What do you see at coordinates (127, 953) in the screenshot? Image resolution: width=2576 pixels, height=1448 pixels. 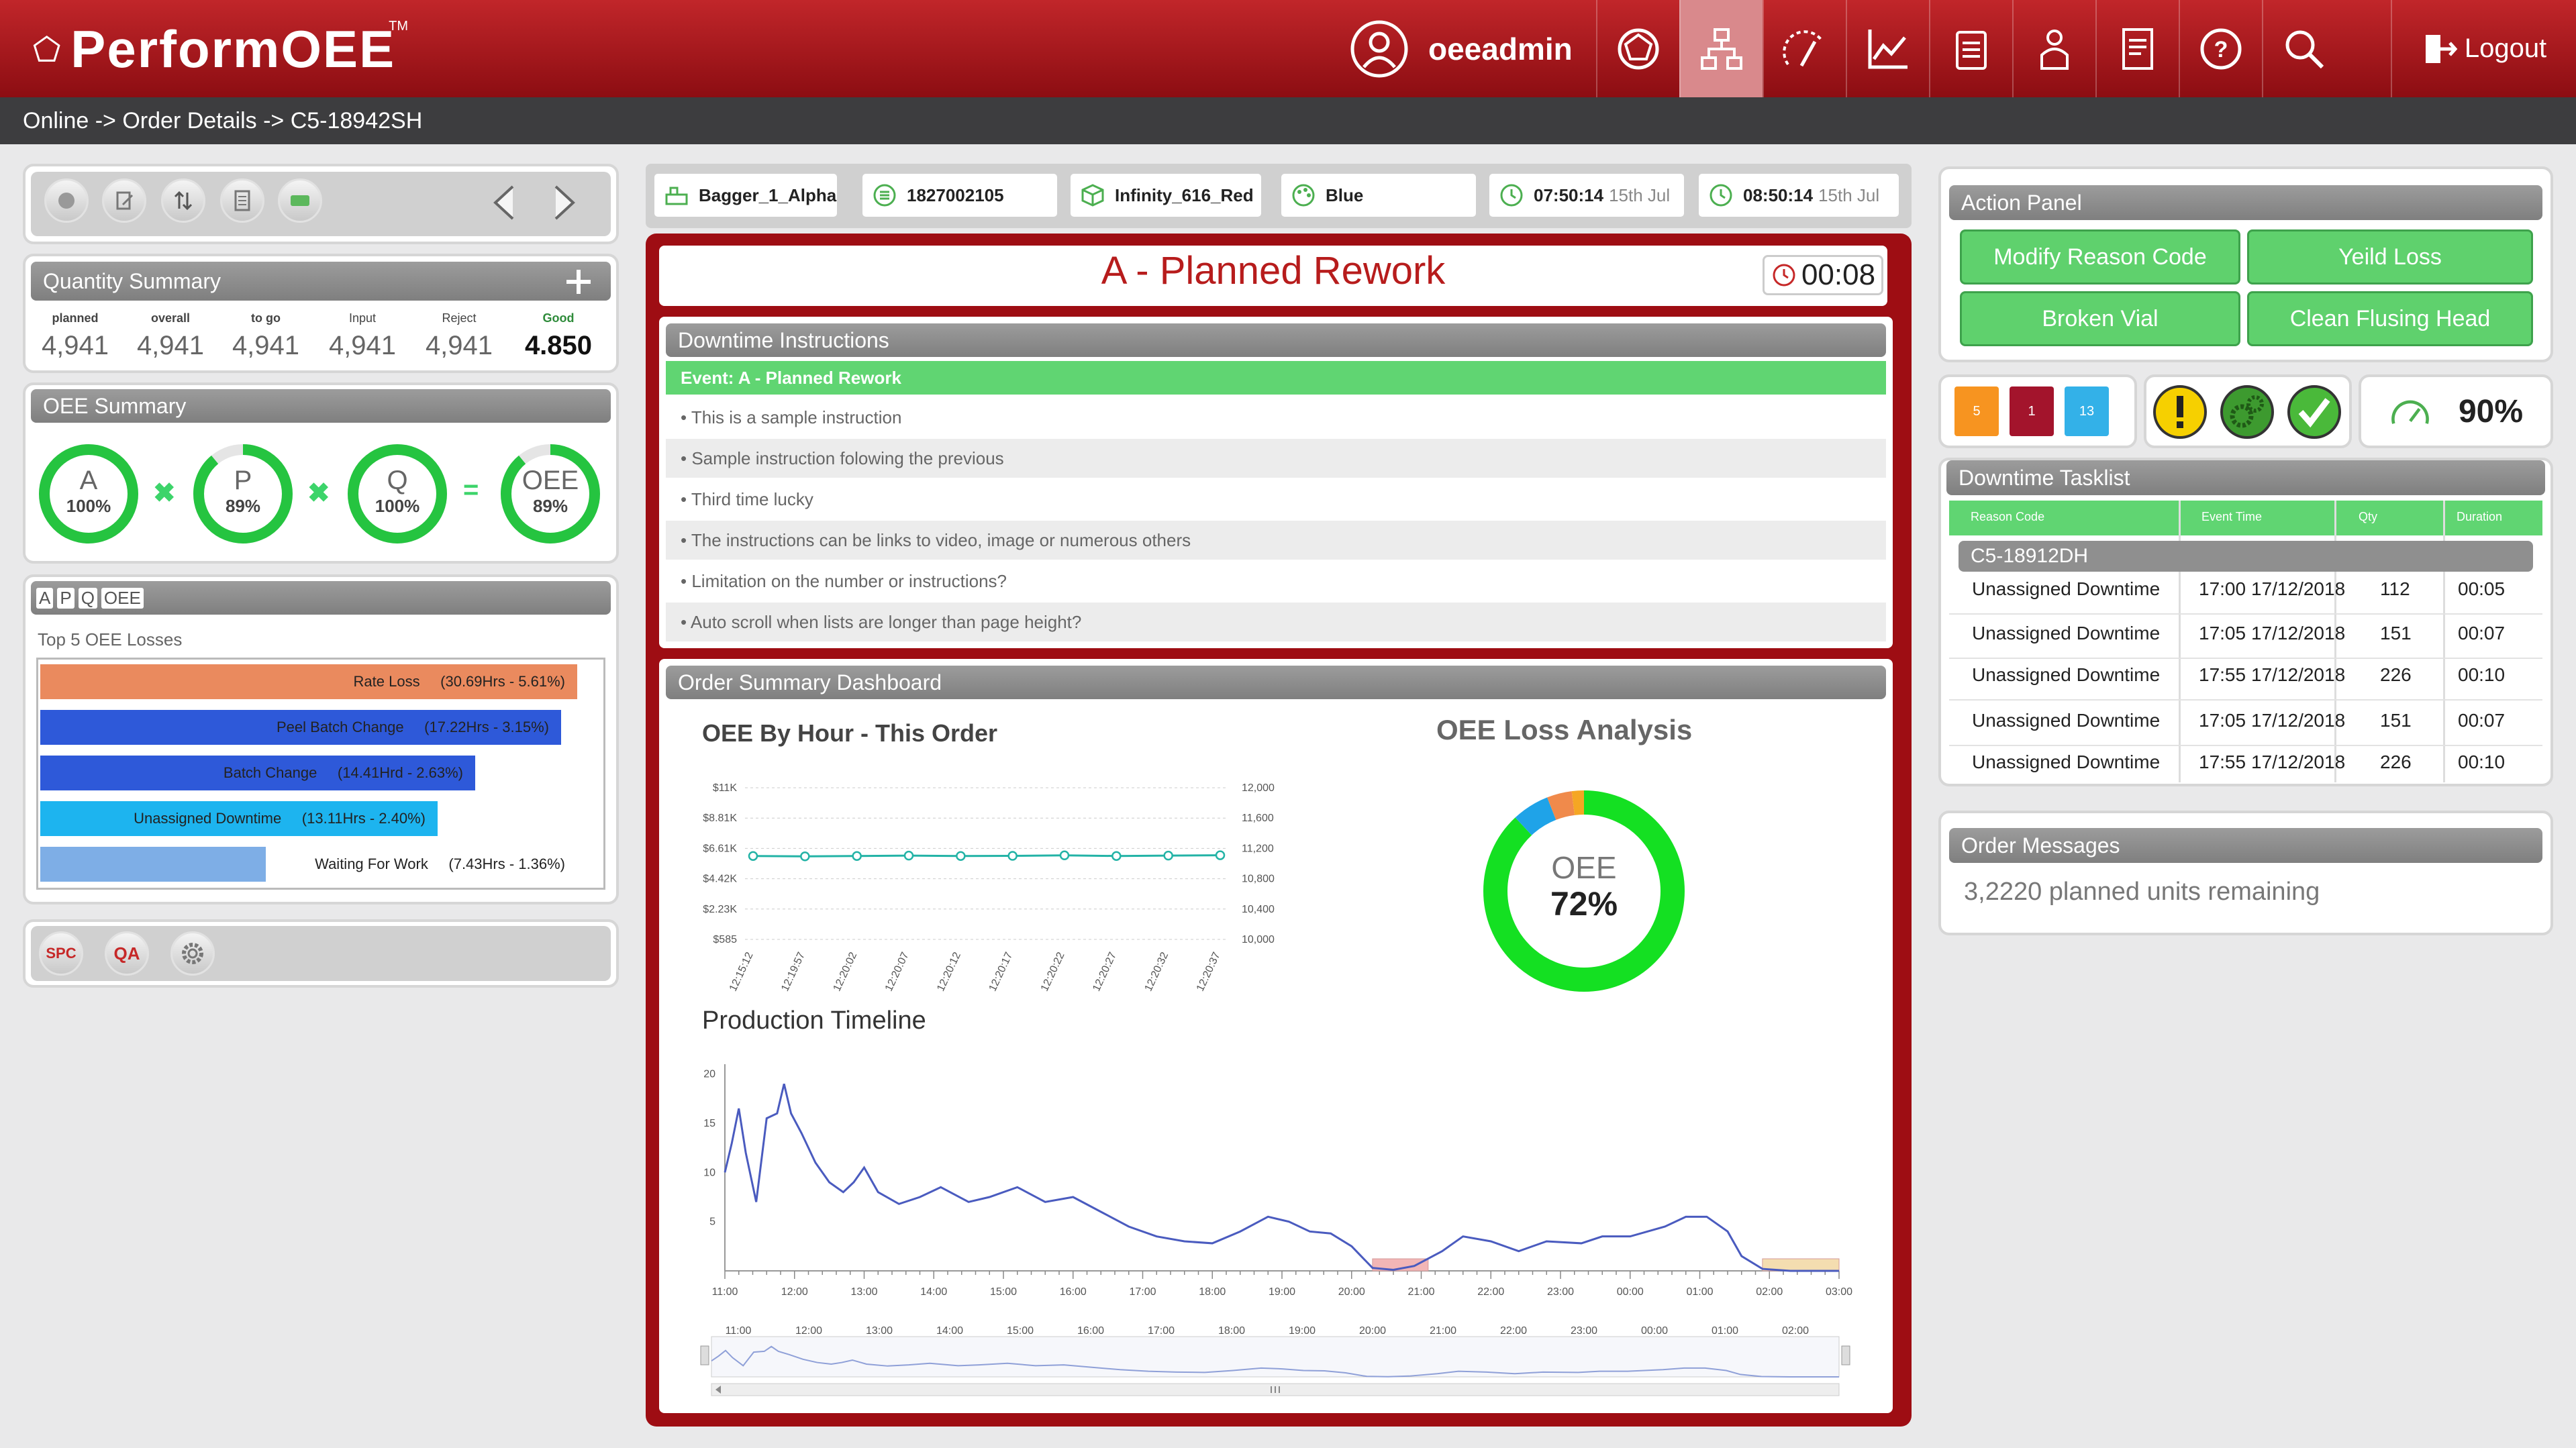 I see `qa-button: QA` at bounding box center [127, 953].